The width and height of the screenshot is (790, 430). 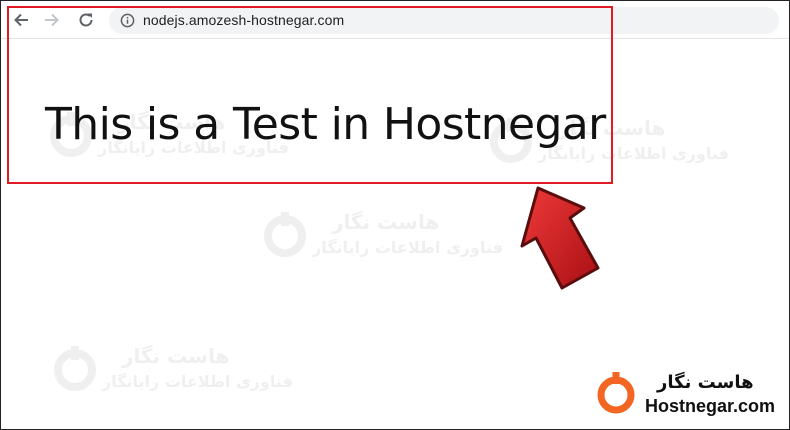 What do you see at coordinates (705, 382) in the screenshot?
I see `brand-name-persian: هاست نگار` at bounding box center [705, 382].